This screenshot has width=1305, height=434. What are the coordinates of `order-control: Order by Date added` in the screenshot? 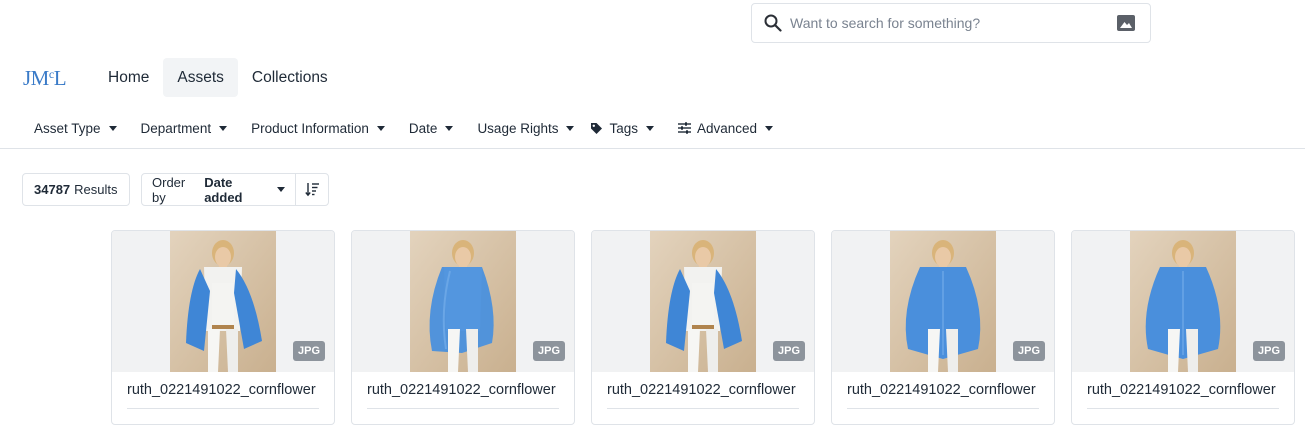 It's located at (235, 189).